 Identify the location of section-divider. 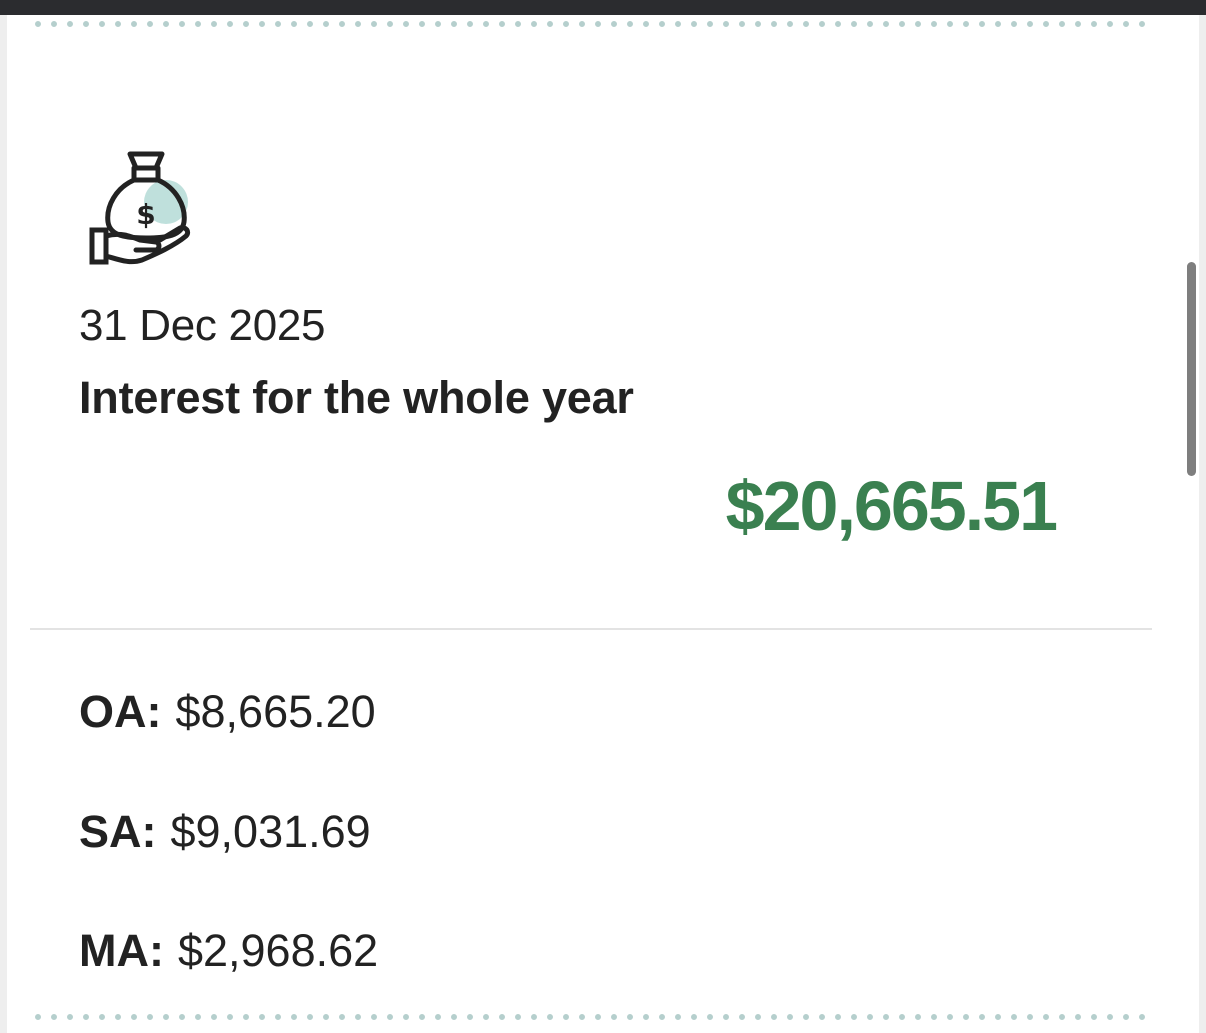
(591, 629).